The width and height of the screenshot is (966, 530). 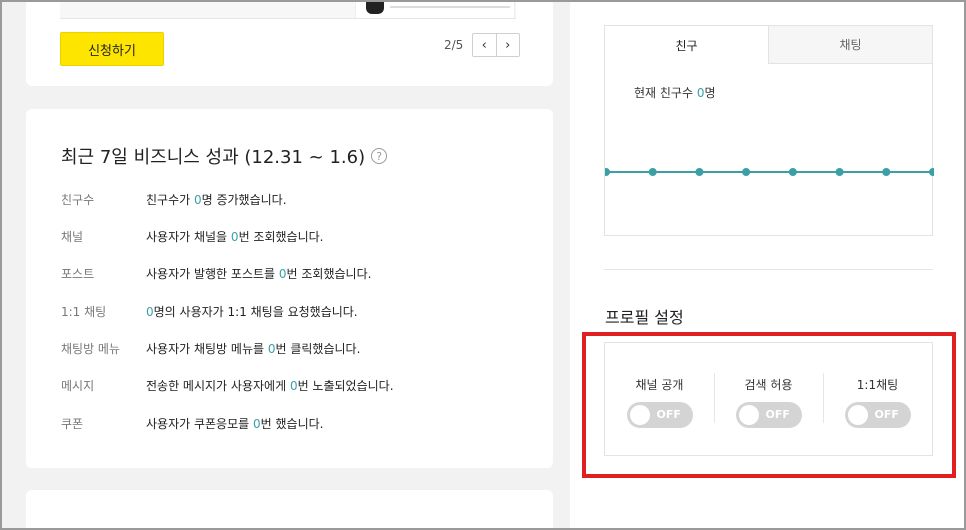 I want to click on preview-text-lines, so click(x=450, y=7).